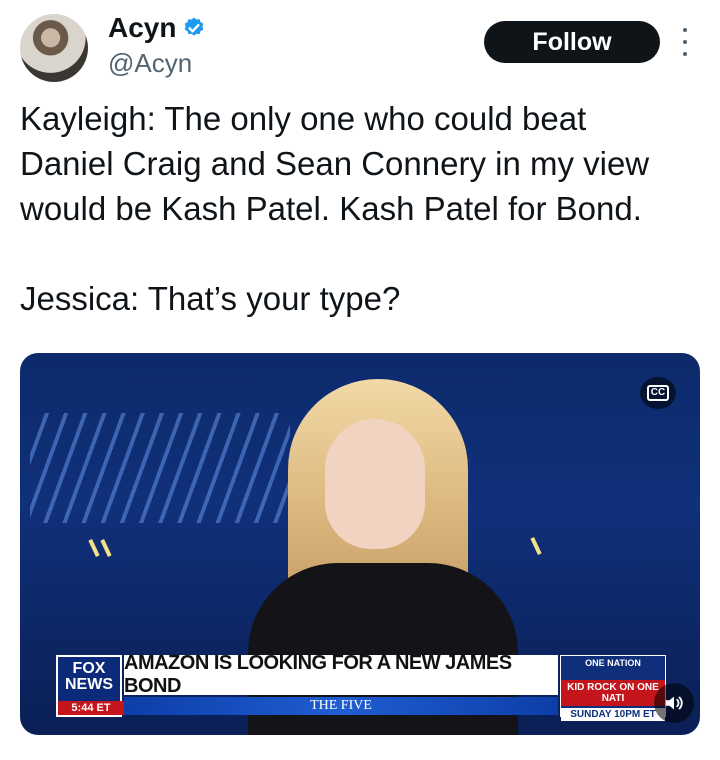 Image resolution: width=720 pixels, height=760 pixels. I want to click on promo-line1: KID ROCK ON ONE NATI, so click(613, 693).